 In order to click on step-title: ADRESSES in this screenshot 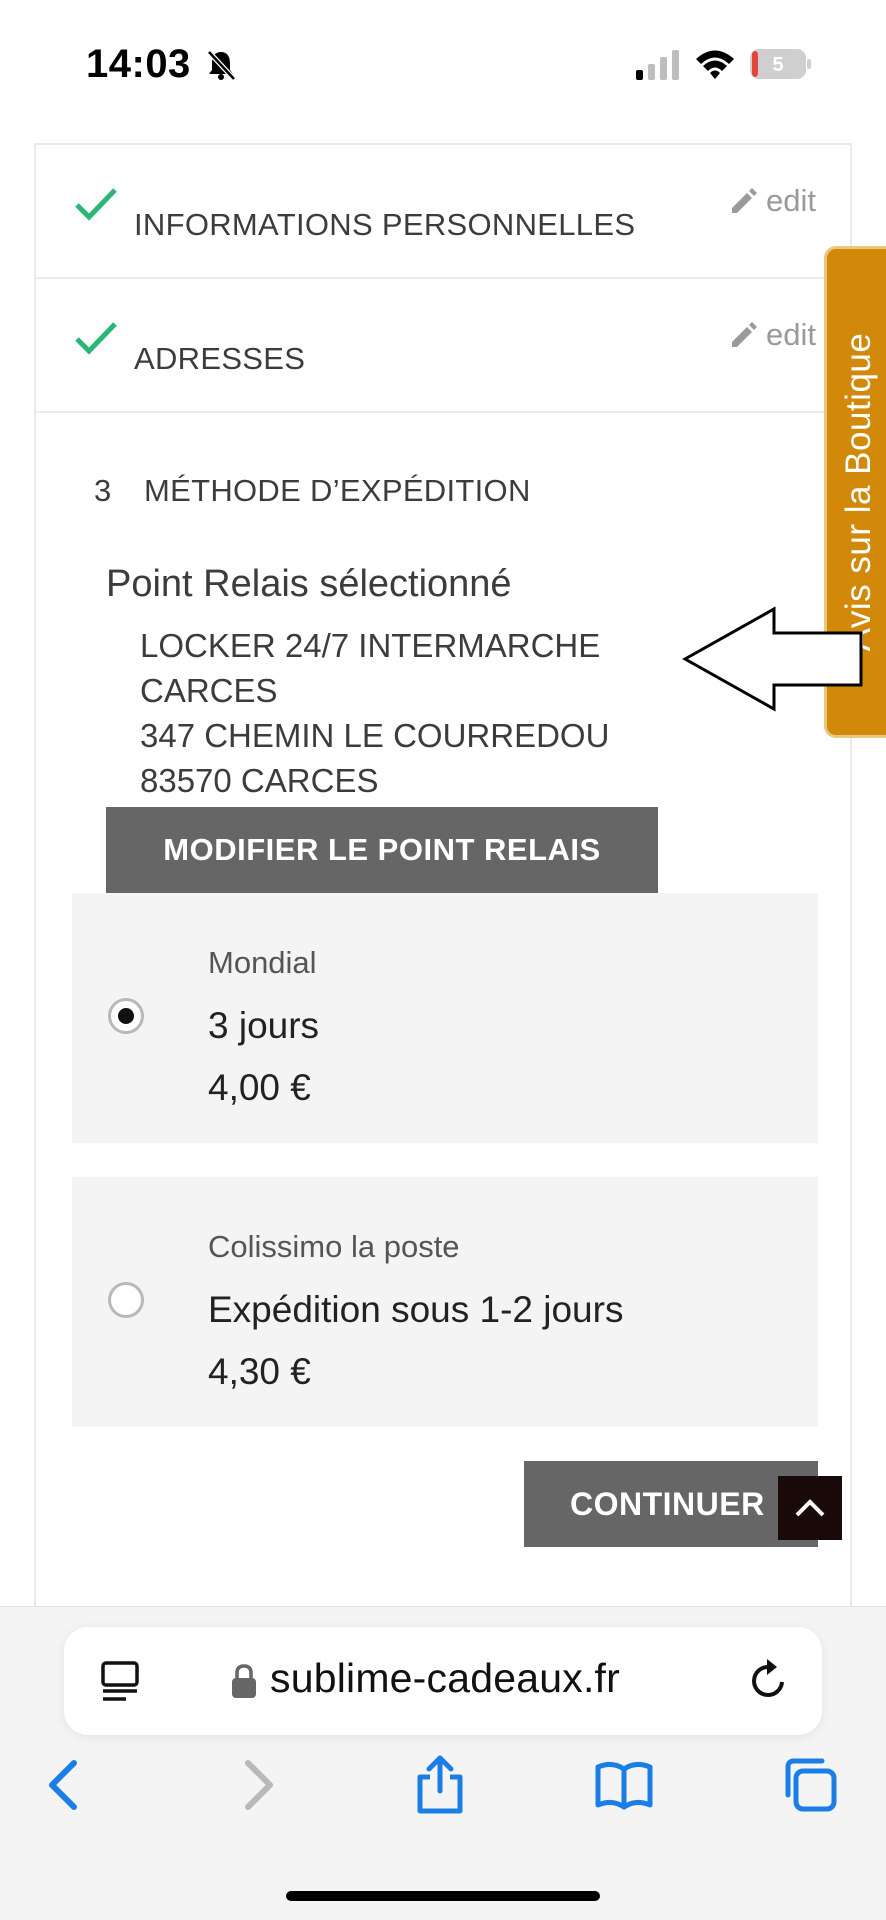, I will do `click(220, 358)`.